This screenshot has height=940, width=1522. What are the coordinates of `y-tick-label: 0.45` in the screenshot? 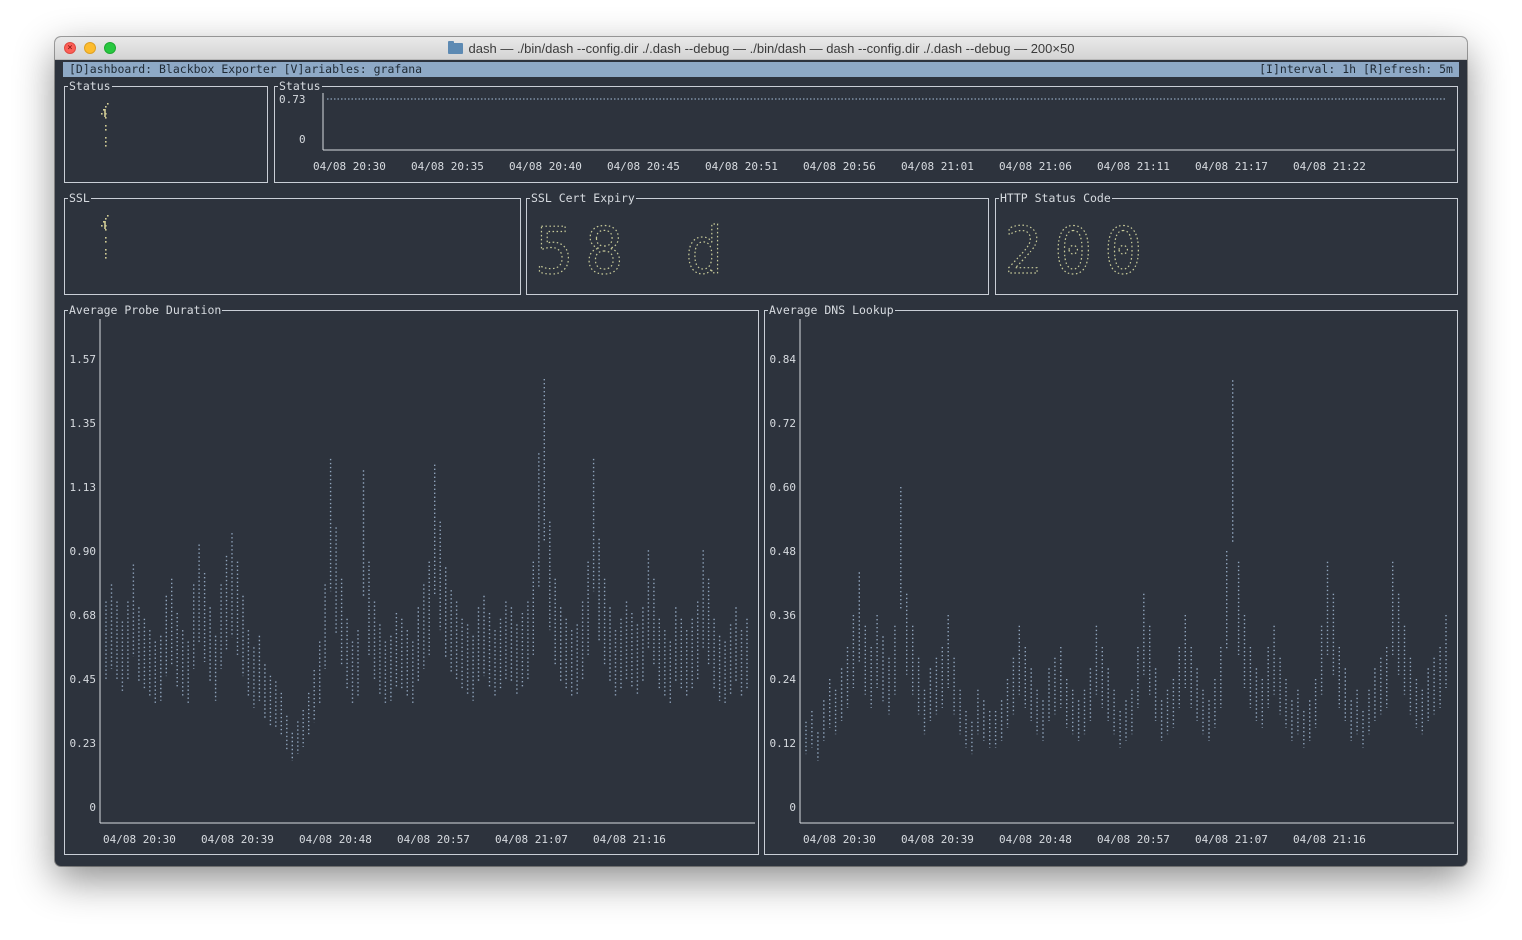 It's located at (83, 679).